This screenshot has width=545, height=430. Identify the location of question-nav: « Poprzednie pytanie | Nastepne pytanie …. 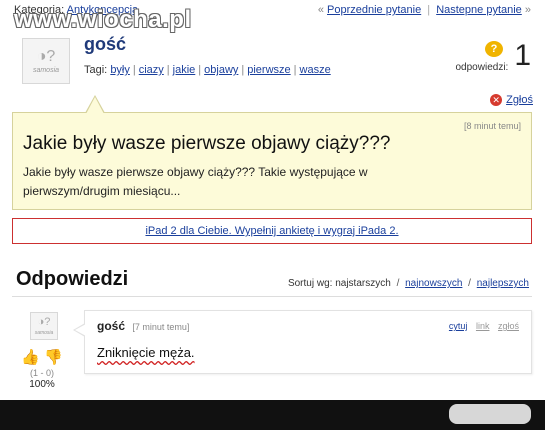
(424, 10).